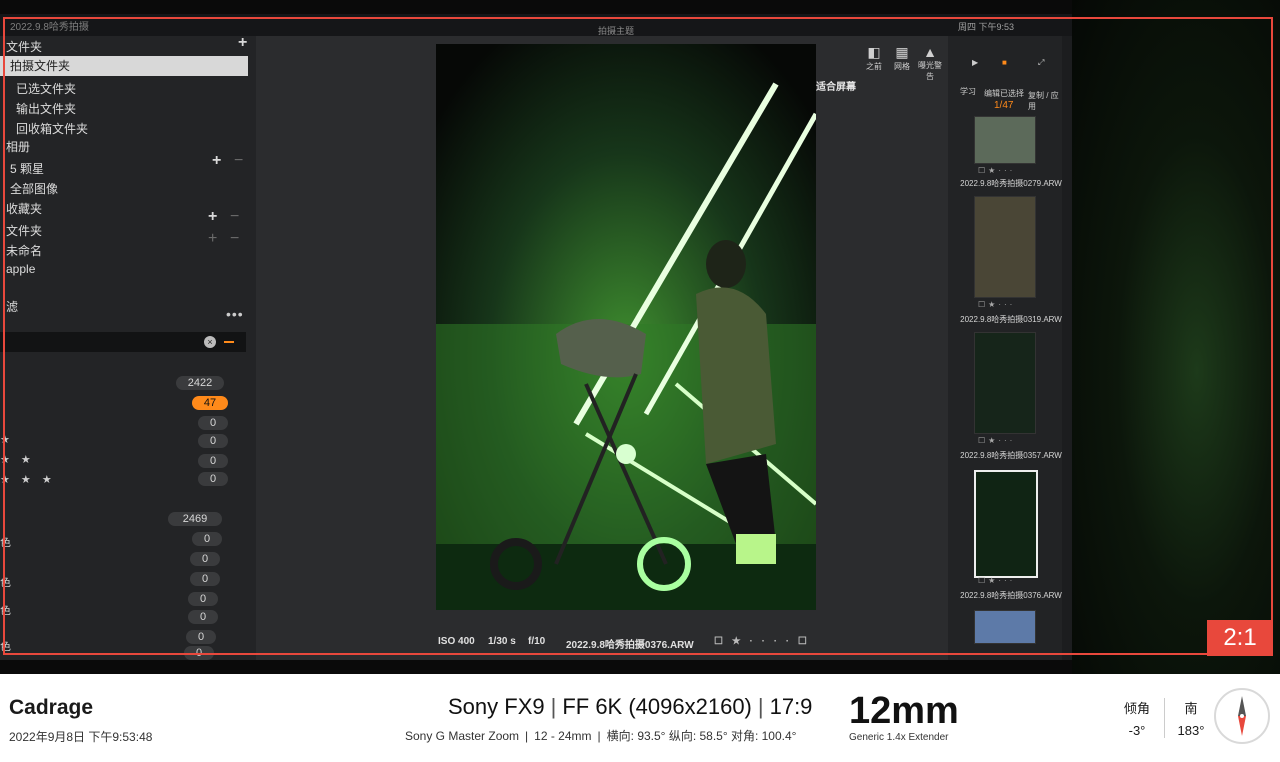  What do you see at coordinates (49, 27) in the screenshot?
I see `library-title: 2022.9.8哈秀拍摄` at bounding box center [49, 27].